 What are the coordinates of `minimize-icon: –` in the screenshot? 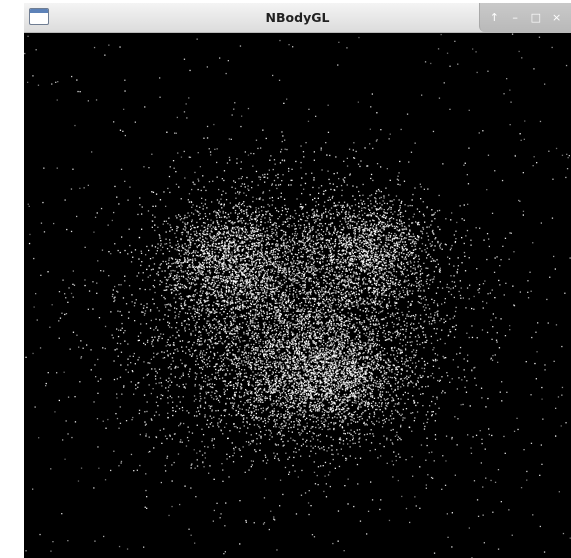 It's located at (515, 18).